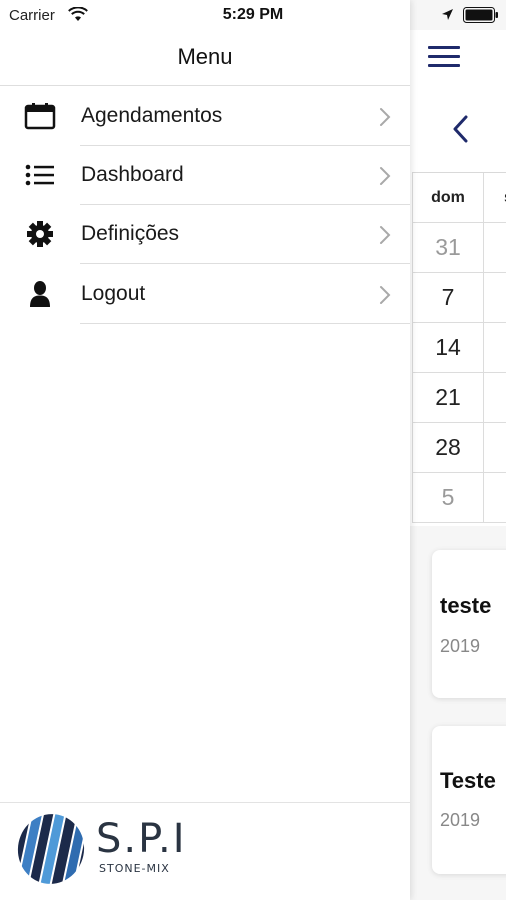 The height and width of the screenshot is (900, 506). Describe the element at coordinates (141, 839) in the screenshot. I see `logo-text: S.P.I` at that location.